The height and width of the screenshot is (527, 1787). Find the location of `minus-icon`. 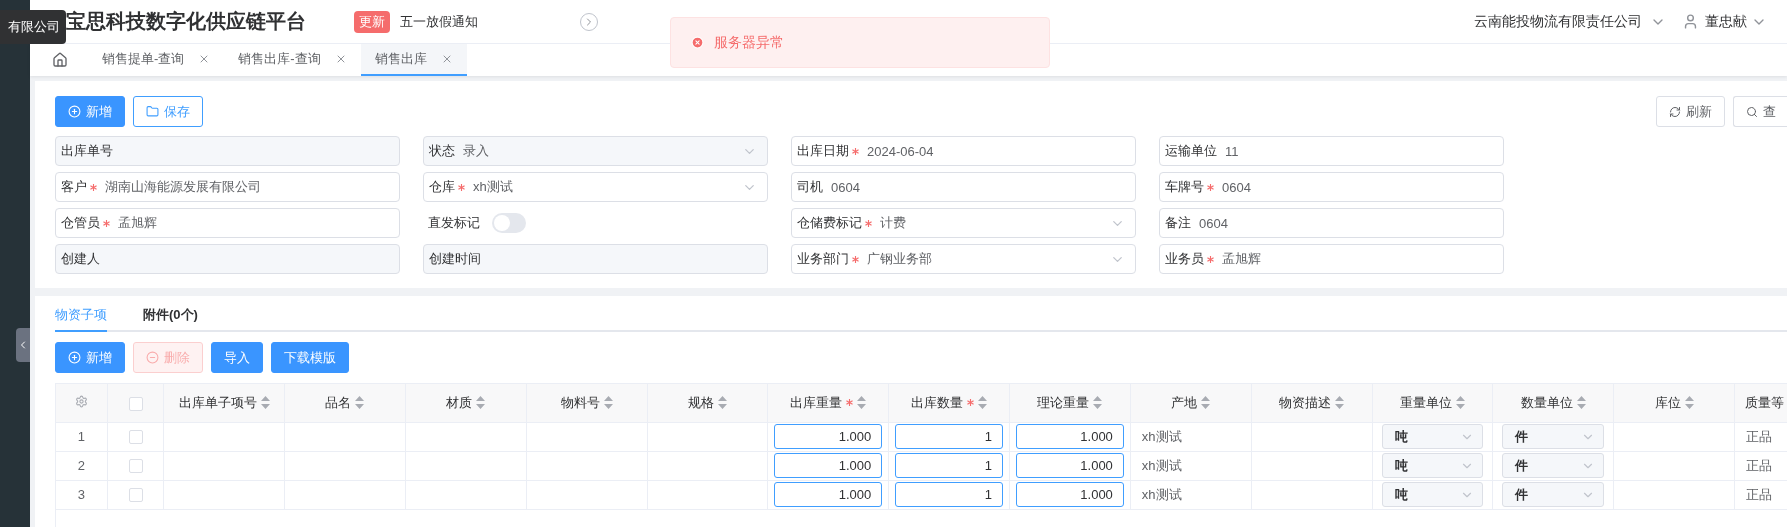

minus-icon is located at coordinates (152, 357).